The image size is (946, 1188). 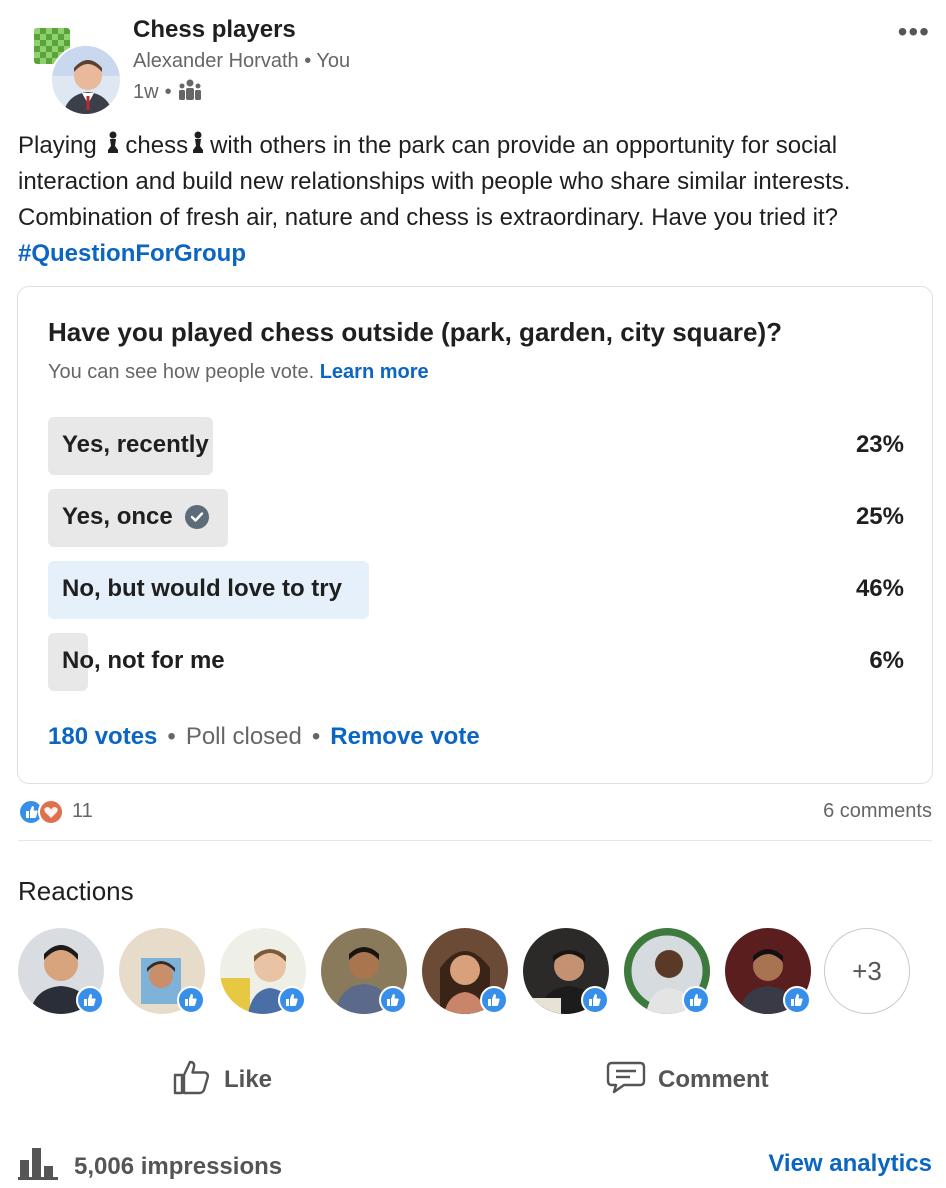 What do you see at coordinates (181, 372) in the screenshot?
I see `poll-subtitle-text: You can see how people vote.` at bounding box center [181, 372].